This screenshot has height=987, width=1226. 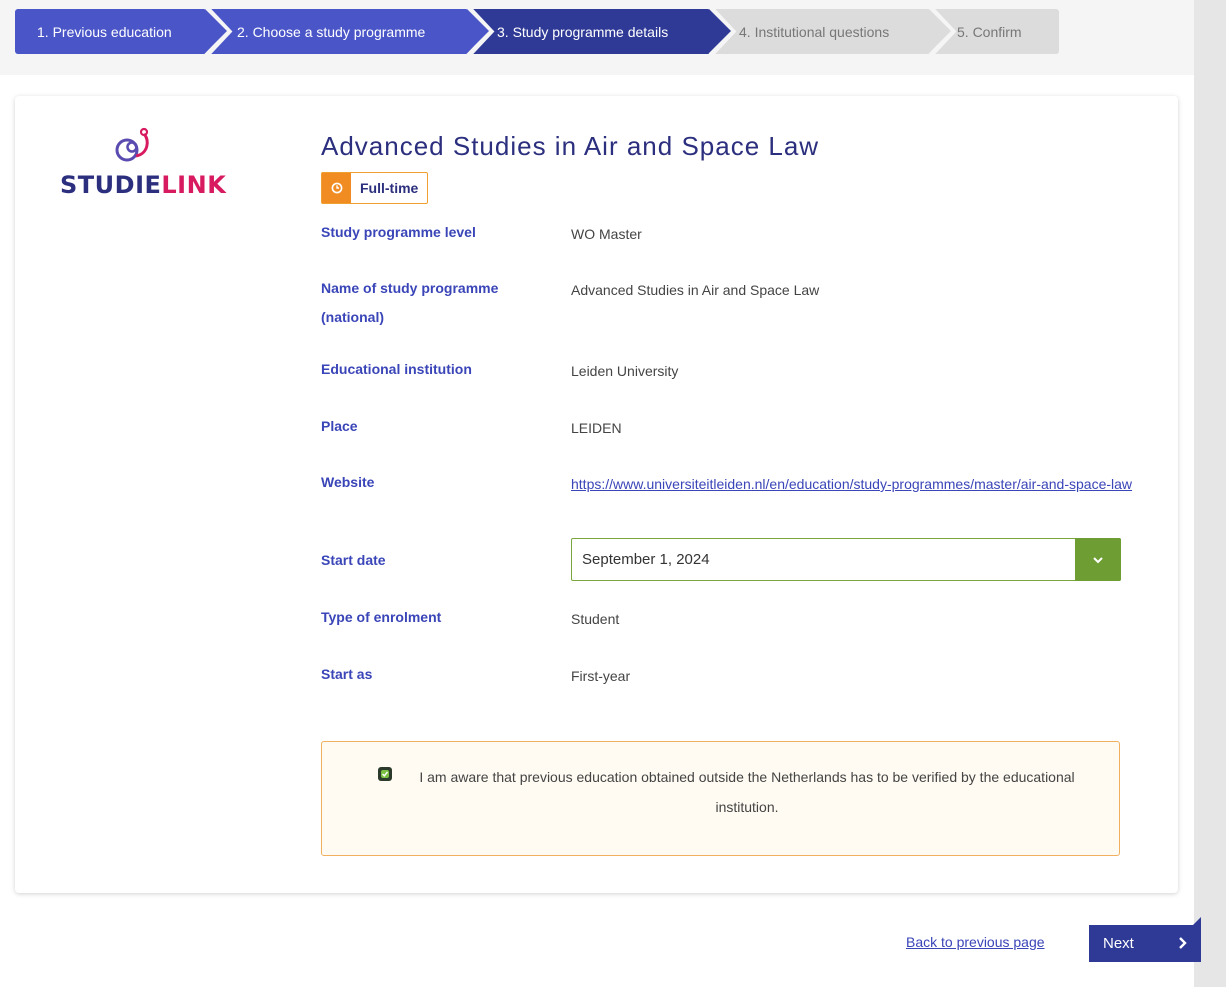 I want to click on start-date-label: Start date, so click(x=353, y=560).